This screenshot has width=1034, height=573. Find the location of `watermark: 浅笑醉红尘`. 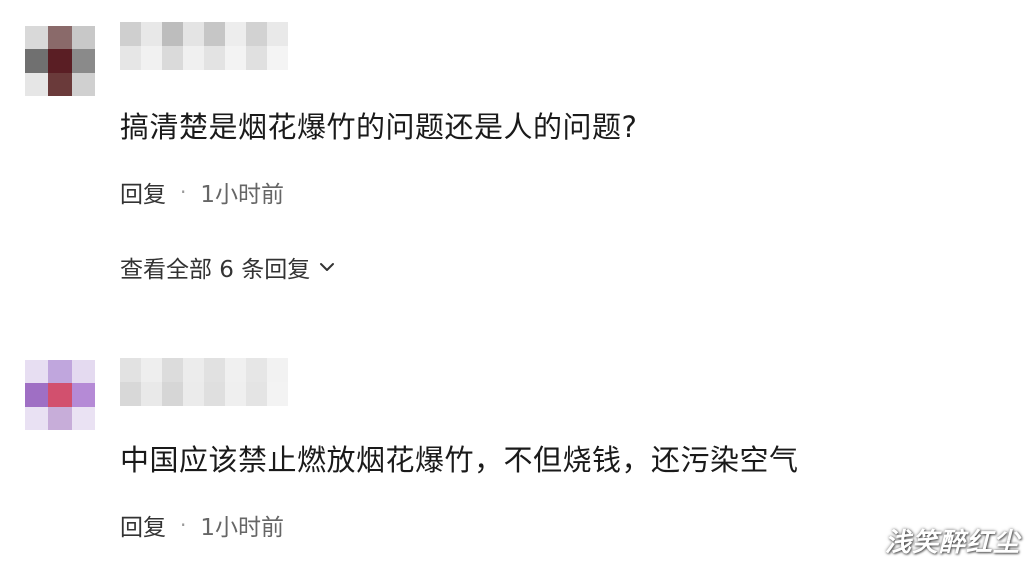

watermark: 浅笑醉红尘 is located at coordinates (952, 543).